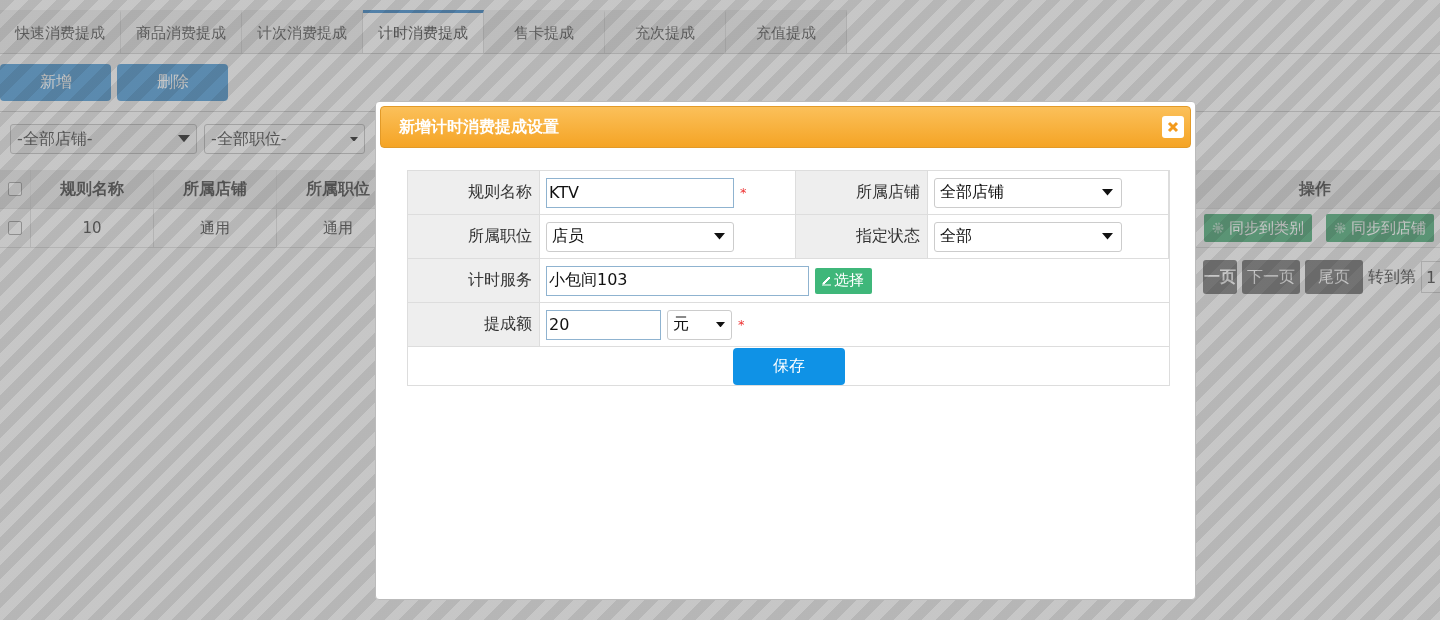  What do you see at coordinates (1220, 277) in the screenshot?
I see `page-button: 一页` at bounding box center [1220, 277].